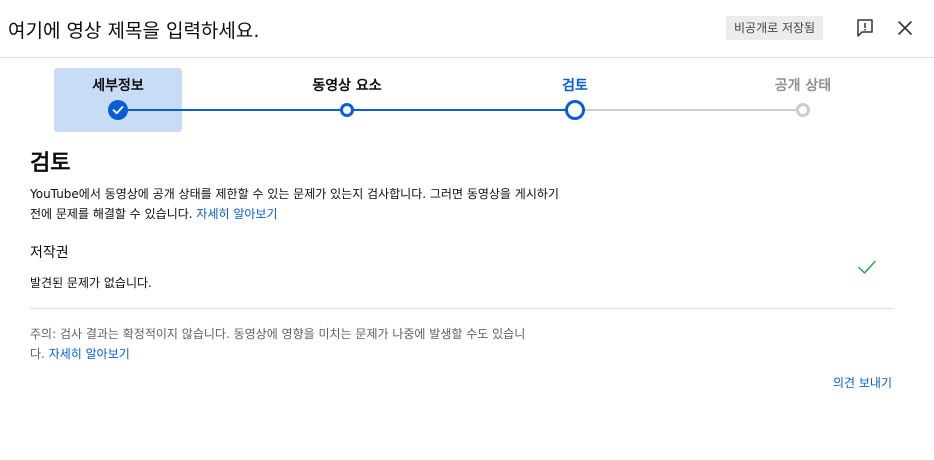 The image size is (934, 460). What do you see at coordinates (575, 86) in the screenshot?
I see `step-checks-label: 검토` at bounding box center [575, 86].